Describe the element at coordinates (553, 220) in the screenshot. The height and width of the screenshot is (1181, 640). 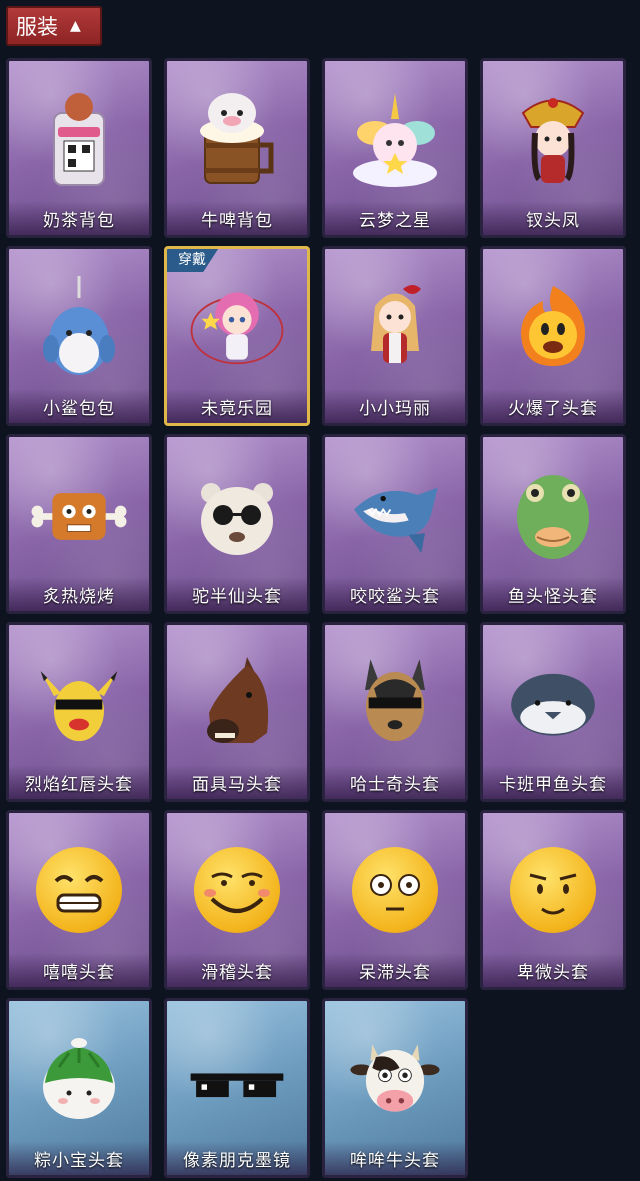
I see `item-label: 钗头凤` at that location.